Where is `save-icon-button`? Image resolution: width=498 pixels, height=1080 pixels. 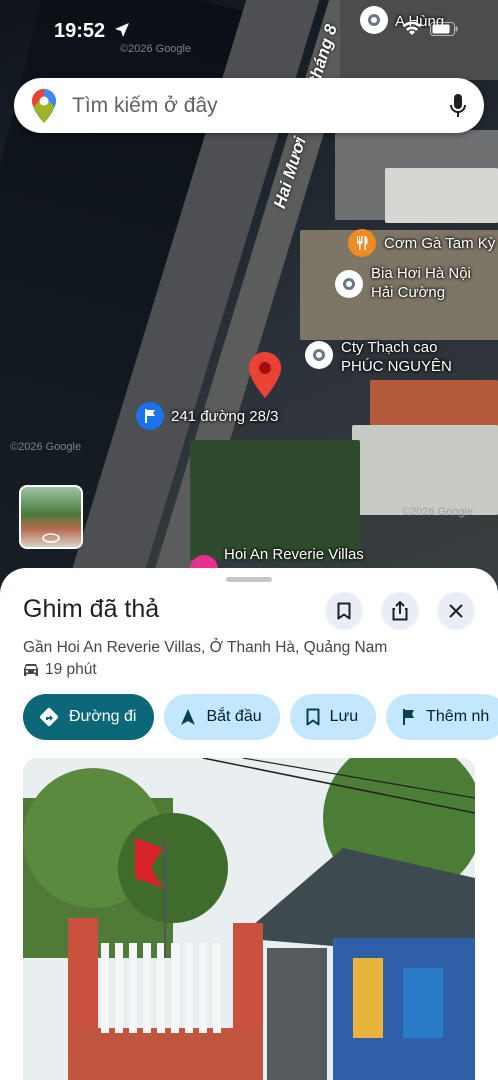
save-icon-button is located at coordinates (344, 611).